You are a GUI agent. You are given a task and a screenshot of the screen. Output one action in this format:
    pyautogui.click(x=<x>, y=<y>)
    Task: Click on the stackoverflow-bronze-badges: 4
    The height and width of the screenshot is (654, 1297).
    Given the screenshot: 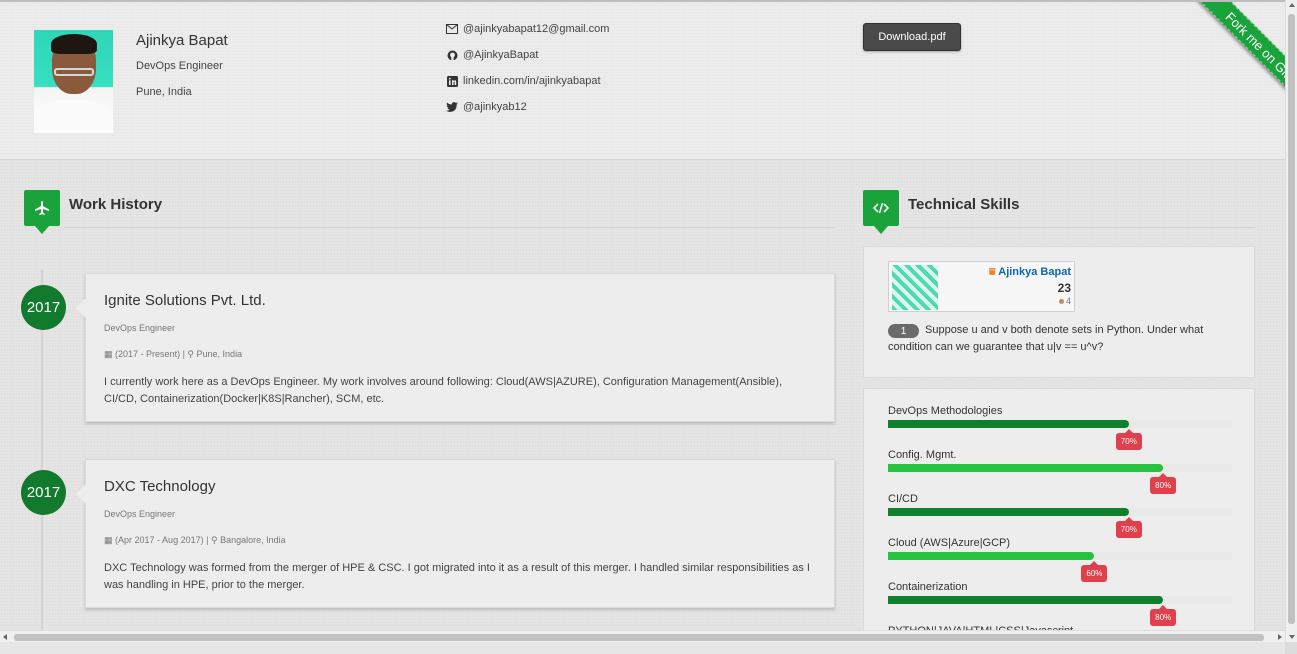 What is the action you would take?
    pyautogui.click(x=1064, y=301)
    